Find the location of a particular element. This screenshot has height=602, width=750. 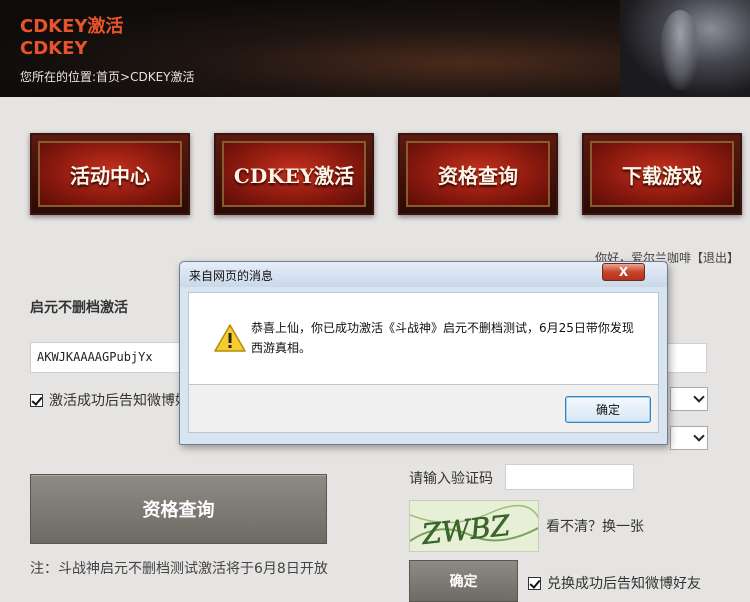

weibo-notify-option: 激活成功后告知微博好友 is located at coordinates (116, 400).